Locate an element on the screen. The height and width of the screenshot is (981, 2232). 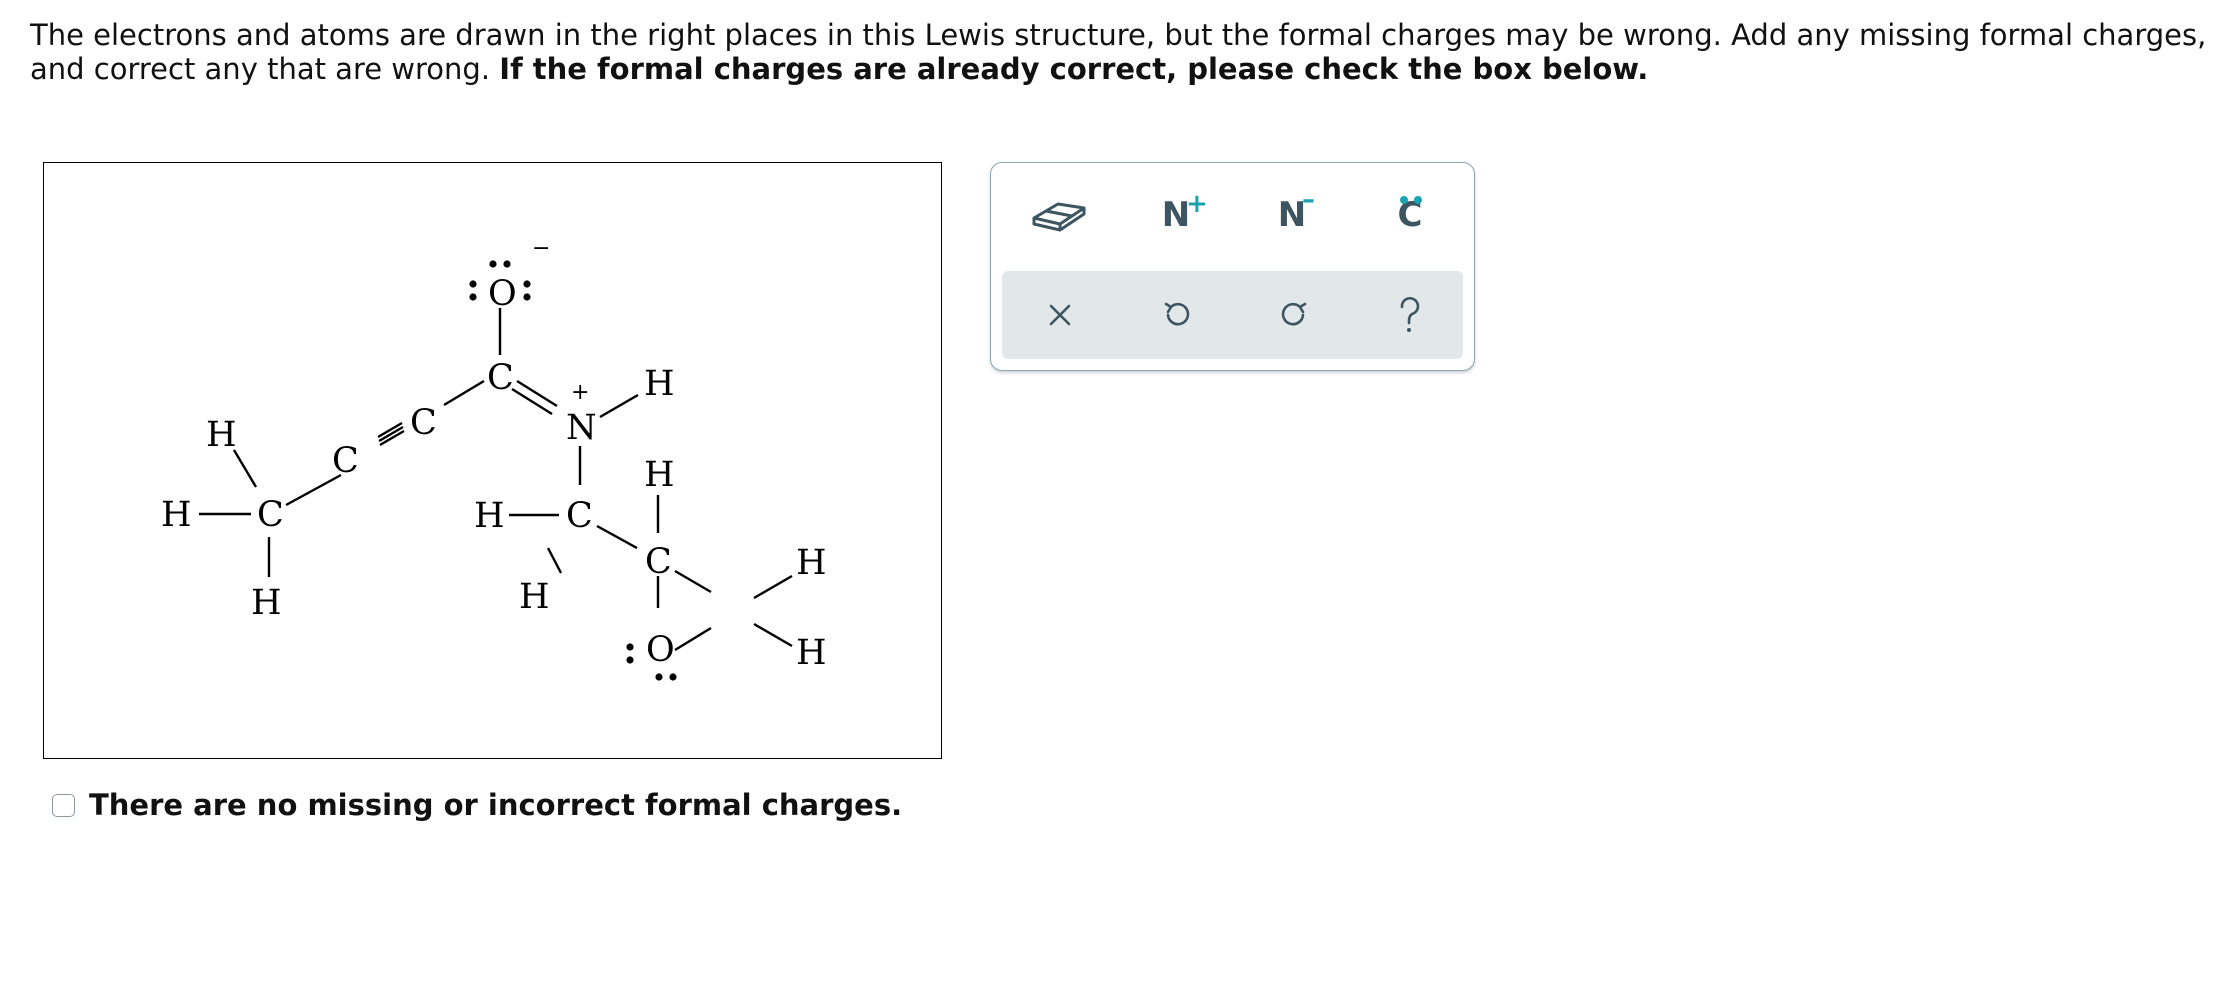
lone-pair-o1-top-a is located at coordinates (493, 264).